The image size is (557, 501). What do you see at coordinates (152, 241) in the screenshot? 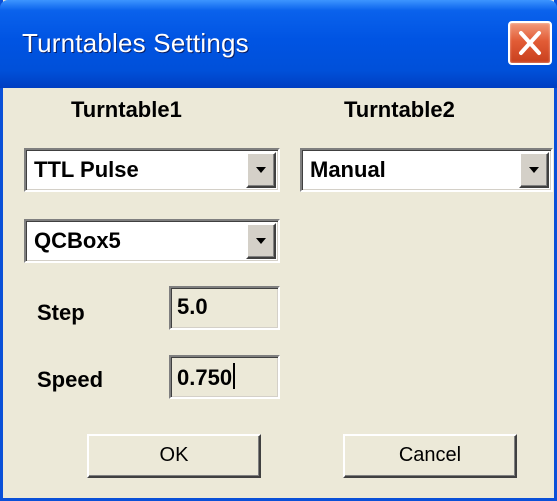
I see `turntable1-device-select: QCBox5` at bounding box center [152, 241].